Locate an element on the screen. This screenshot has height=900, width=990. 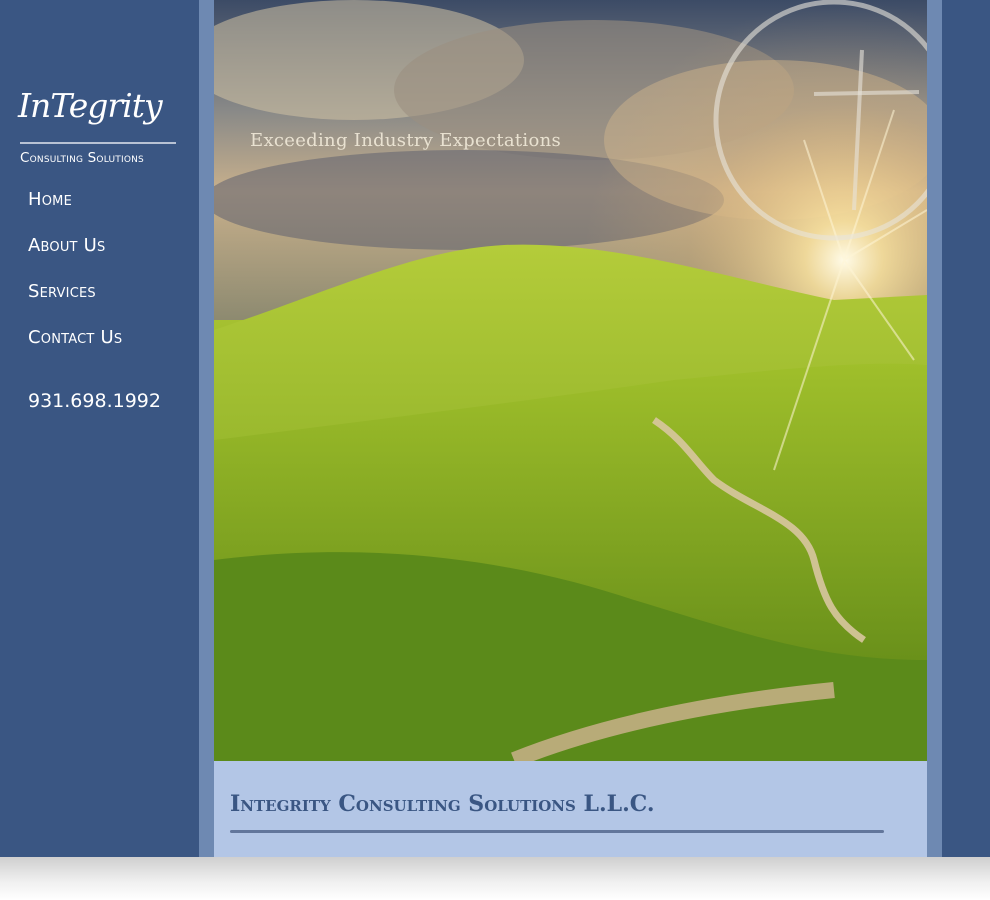
title-divider is located at coordinates (557, 831).